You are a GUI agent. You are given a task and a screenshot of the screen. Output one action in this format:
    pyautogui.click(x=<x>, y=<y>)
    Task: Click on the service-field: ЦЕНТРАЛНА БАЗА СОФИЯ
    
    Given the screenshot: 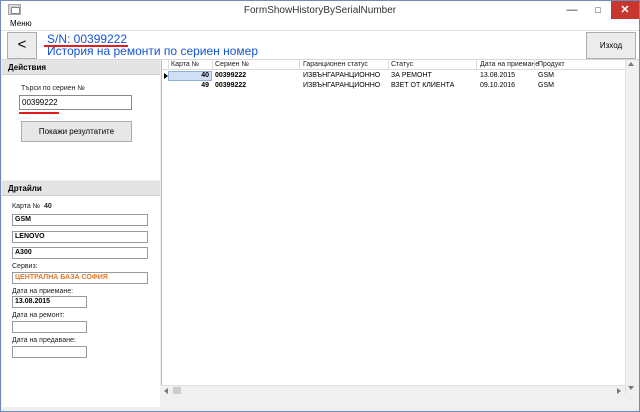 What is the action you would take?
    pyautogui.click(x=80, y=278)
    